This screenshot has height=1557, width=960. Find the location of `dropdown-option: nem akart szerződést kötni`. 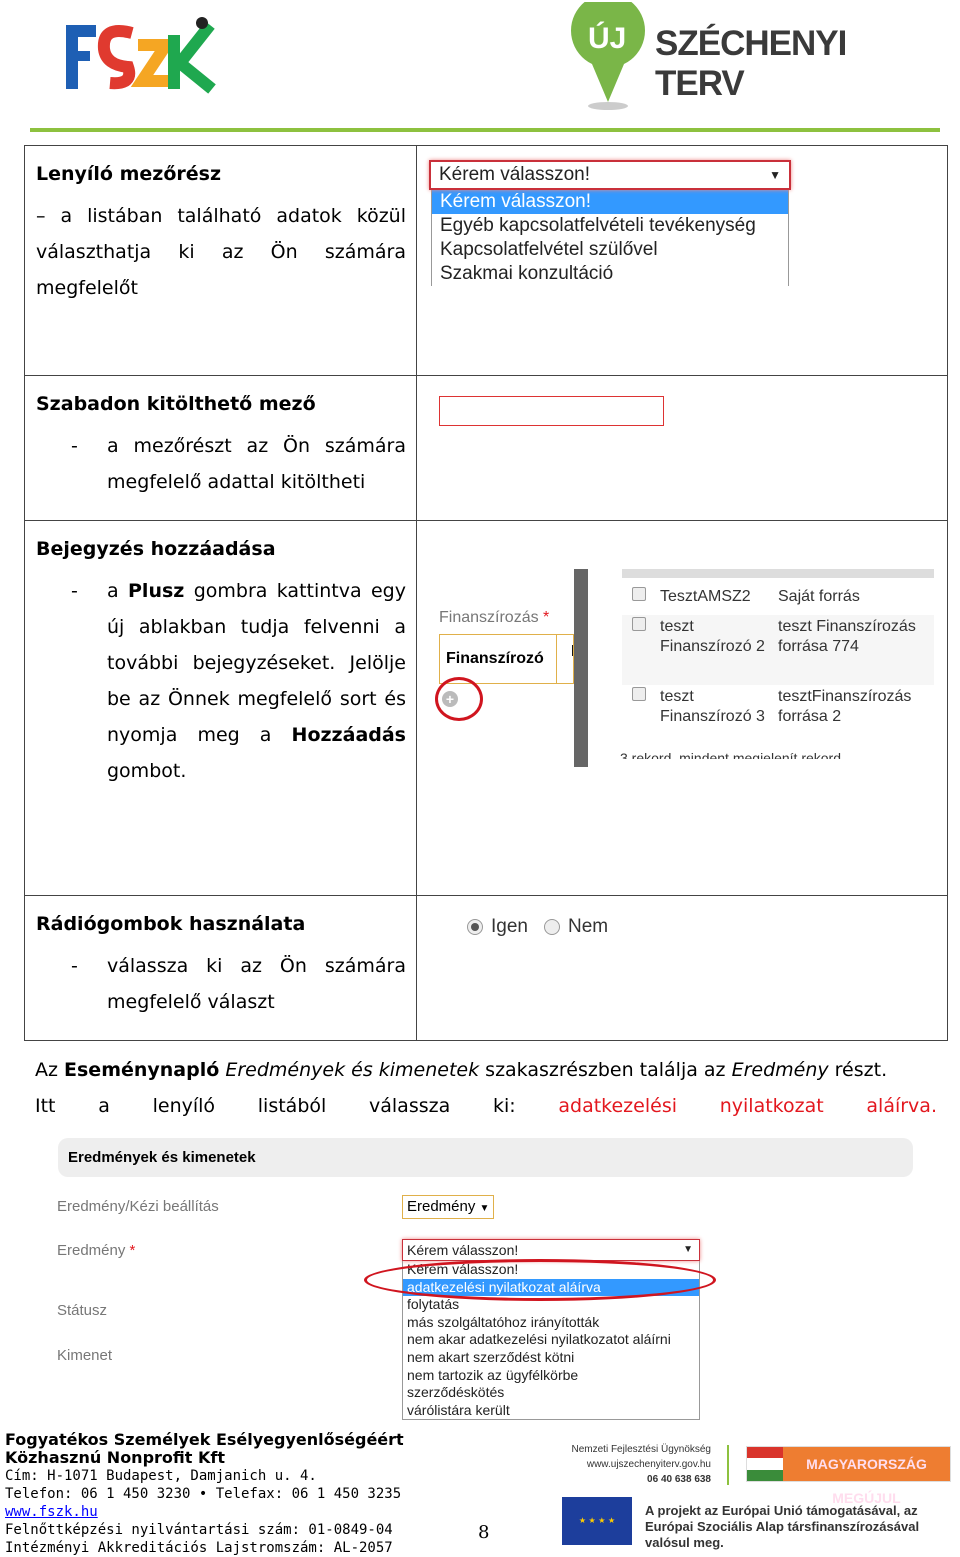

dropdown-option: nem akart szerződést kötni is located at coordinates (551, 1358).